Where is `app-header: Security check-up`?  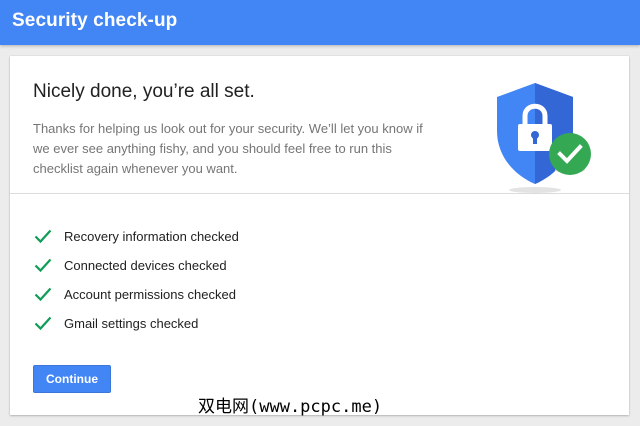
app-header: Security check-up is located at coordinates (320, 22).